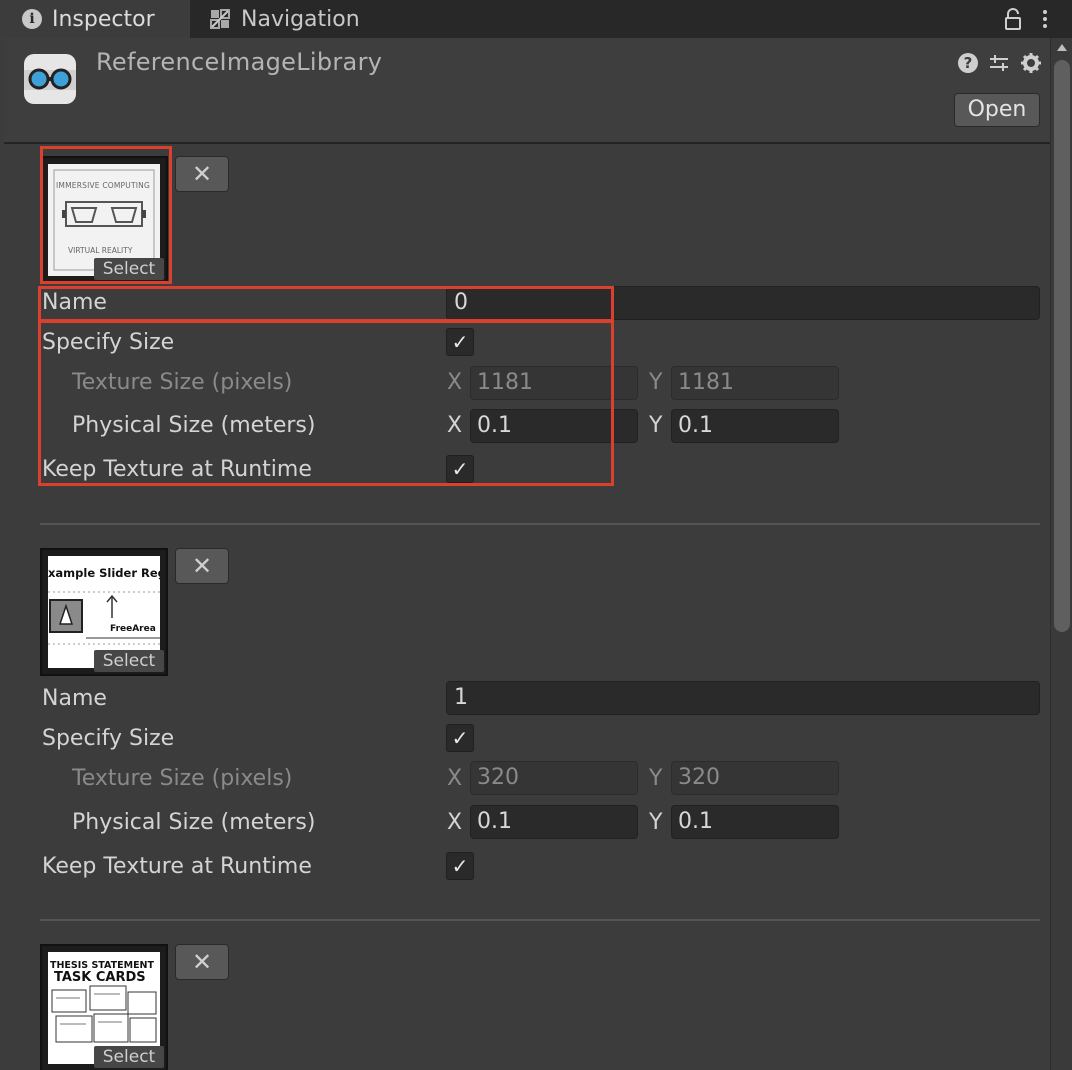 This screenshot has width=1072, height=1070. What do you see at coordinates (1029, 19) in the screenshot?
I see `tabbar-controls` at bounding box center [1029, 19].